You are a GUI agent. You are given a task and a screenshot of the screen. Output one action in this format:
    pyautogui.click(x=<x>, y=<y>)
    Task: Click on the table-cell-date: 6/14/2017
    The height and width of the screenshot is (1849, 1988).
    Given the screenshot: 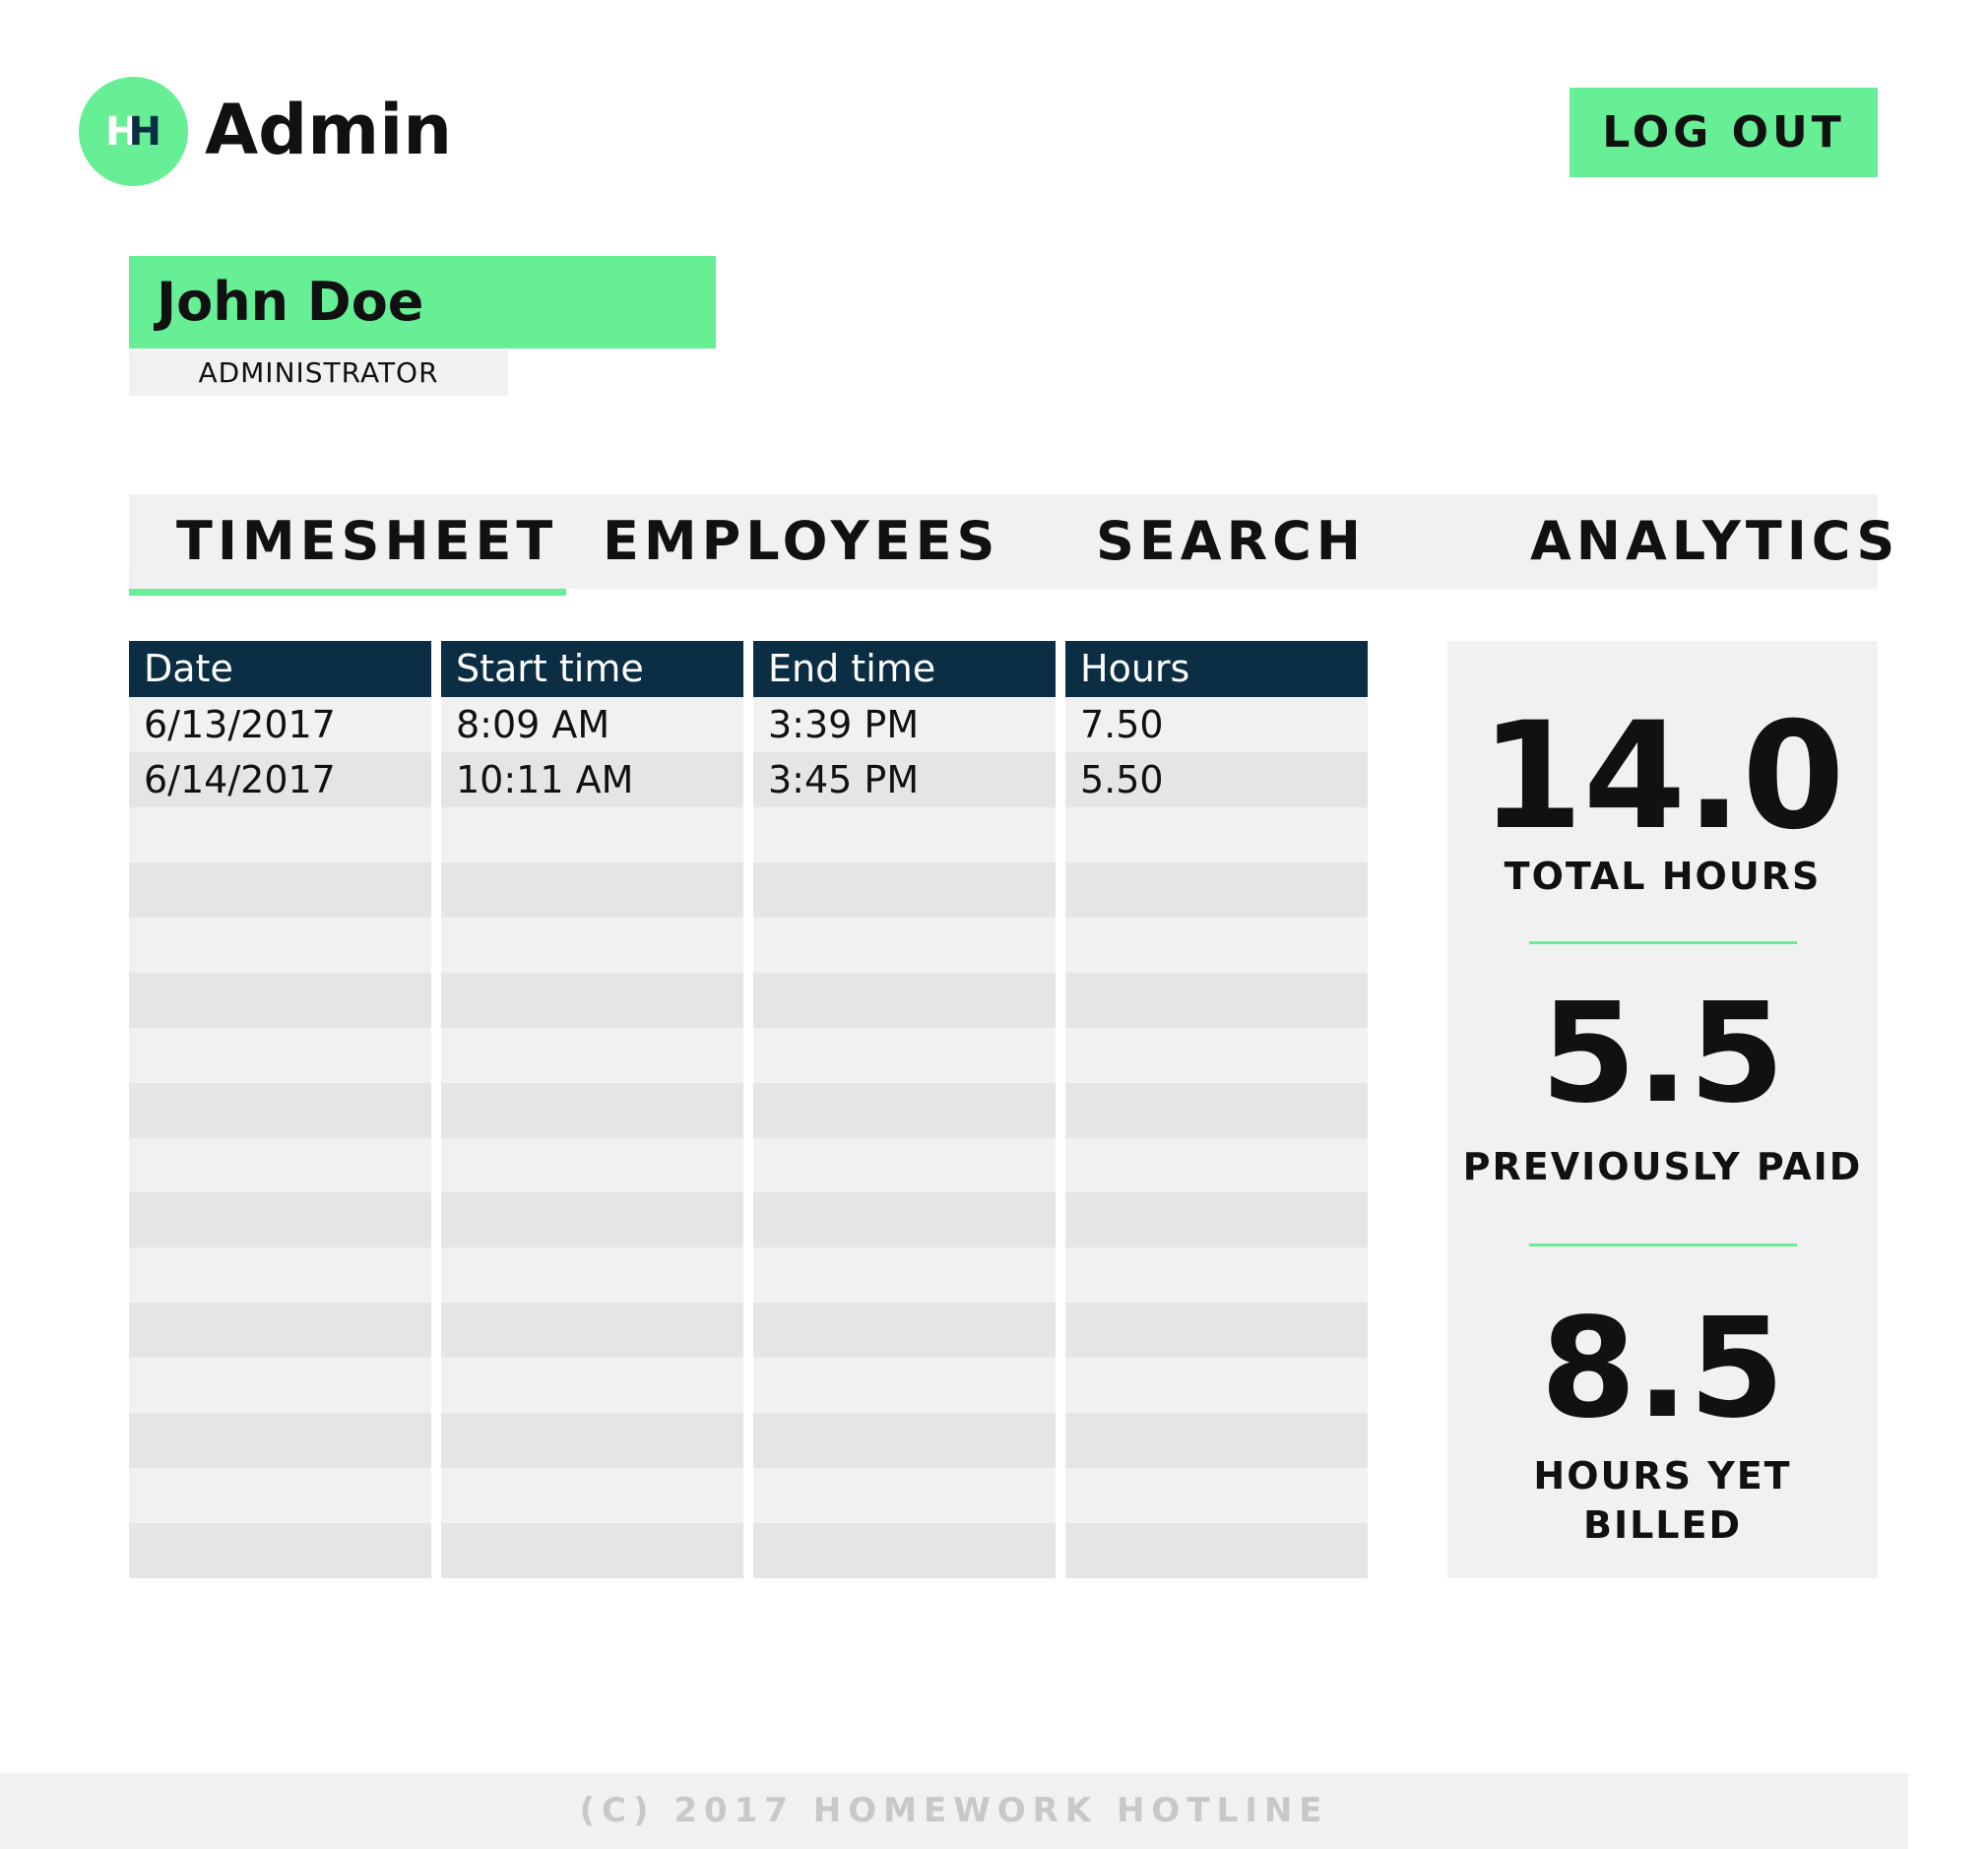 What is the action you would take?
    pyautogui.click(x=280, y=779)
    